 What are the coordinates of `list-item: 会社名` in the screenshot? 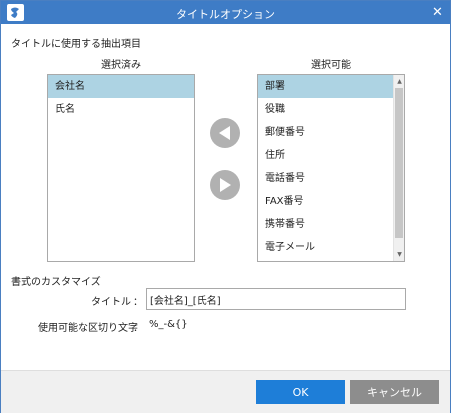 It's located at (121, 86).